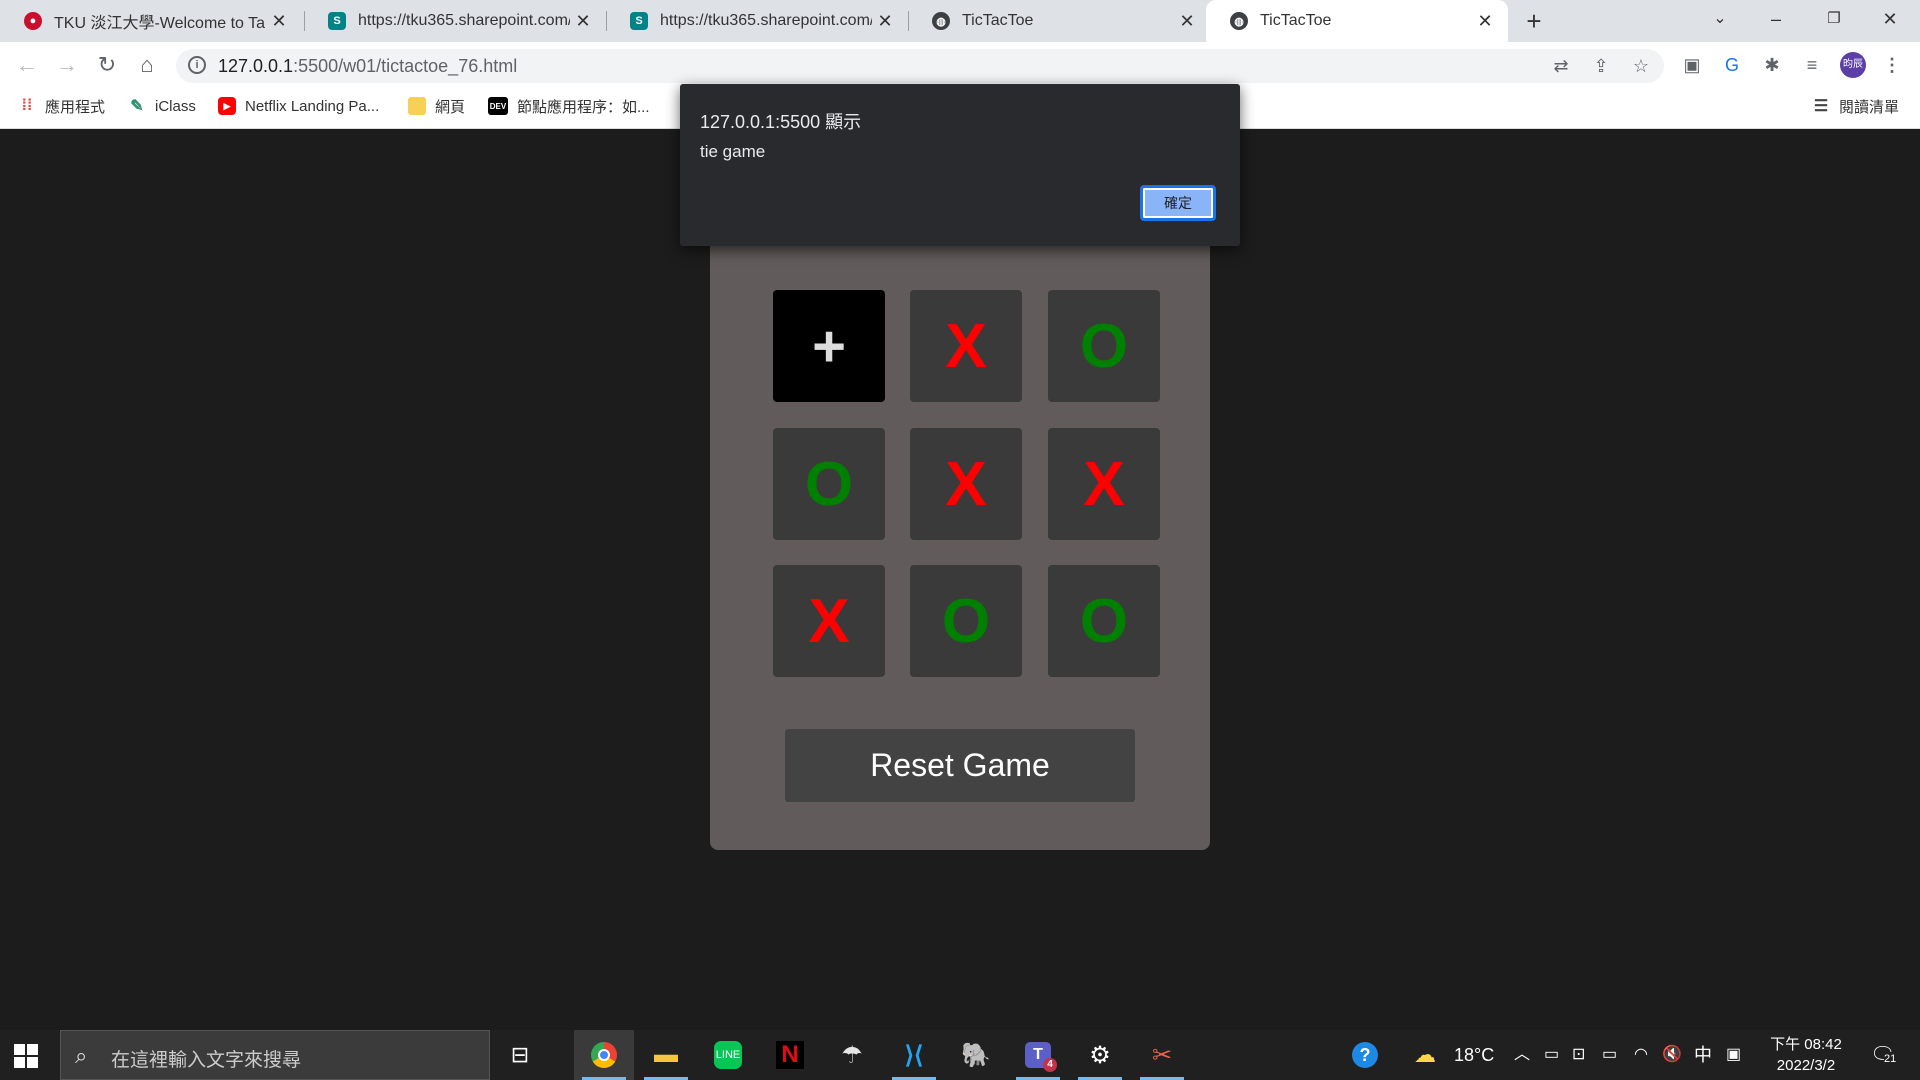 The height and width of the screenshot is (1080, 1920). What do you see at coordinates (1104, 484) in the screenshot?
I see `board-cell-6: X` at bounding box center [1104, 484].